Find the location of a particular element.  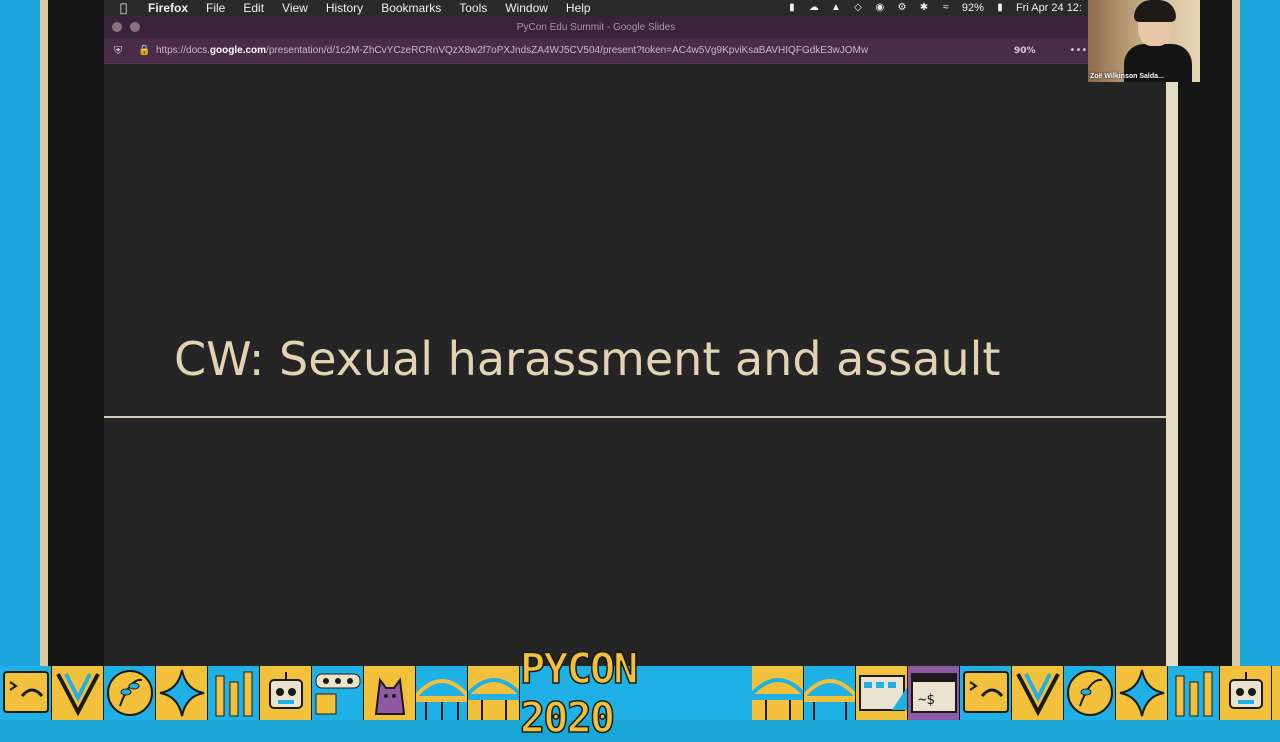

keyboard-icon is located at coordinates (881, 693).